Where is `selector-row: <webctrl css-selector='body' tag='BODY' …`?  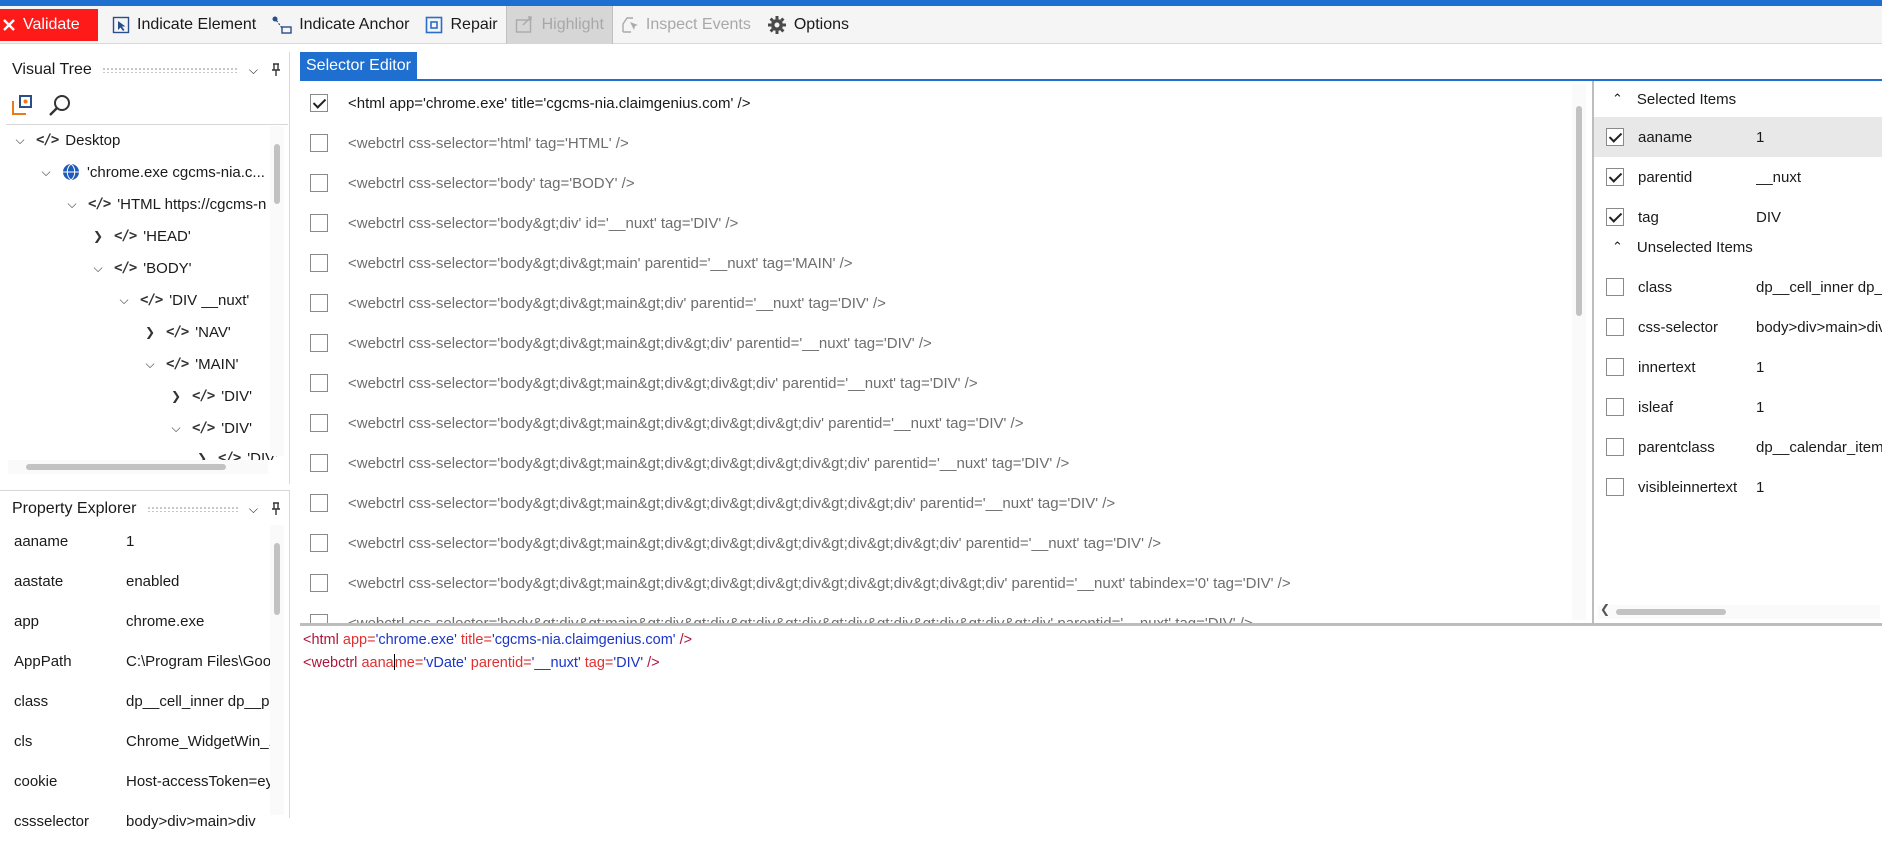
selector-row: <webctrl css-selector='body' tag='BODY' … is located at coordinates (940, 183).